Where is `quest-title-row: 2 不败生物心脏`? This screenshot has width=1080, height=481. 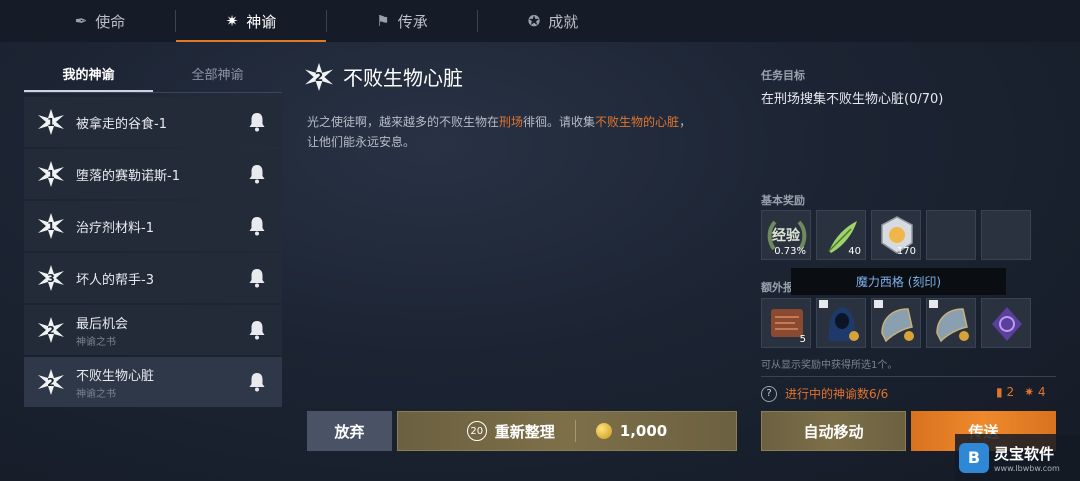
quest-title-row: 2 不败生物心脏 is located at coordinates (384, 76).